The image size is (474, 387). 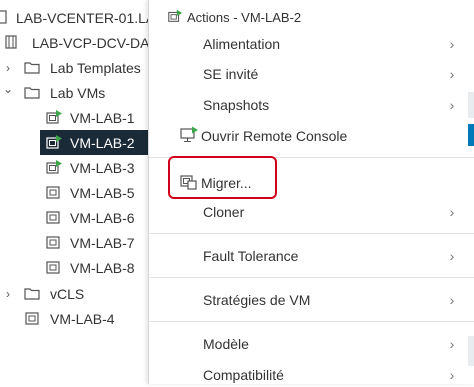 I want to click on tree-item-vm-lab-6: VM-LAB-6, so click(x=80, y=217).